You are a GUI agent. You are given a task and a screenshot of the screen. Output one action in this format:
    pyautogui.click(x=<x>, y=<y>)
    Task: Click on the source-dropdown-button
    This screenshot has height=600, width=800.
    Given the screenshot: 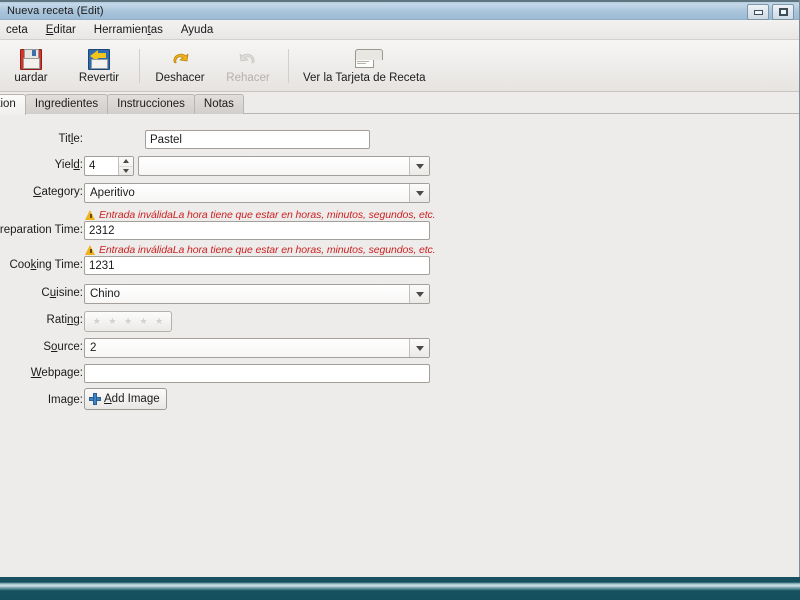 What is the action you would take?
    pyautogui.click(x=419, y=348)
    